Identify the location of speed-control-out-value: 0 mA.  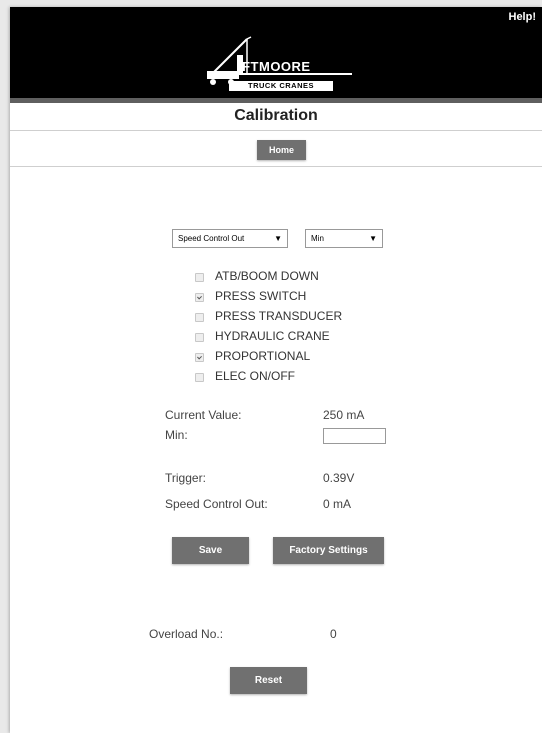
(337, 504).